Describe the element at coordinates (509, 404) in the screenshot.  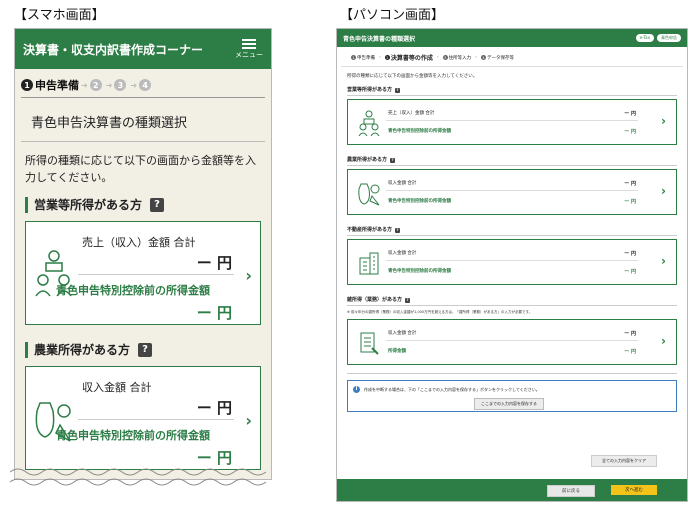
I see `save-progress-button: ここまでの入力内容を保存する` at that location.